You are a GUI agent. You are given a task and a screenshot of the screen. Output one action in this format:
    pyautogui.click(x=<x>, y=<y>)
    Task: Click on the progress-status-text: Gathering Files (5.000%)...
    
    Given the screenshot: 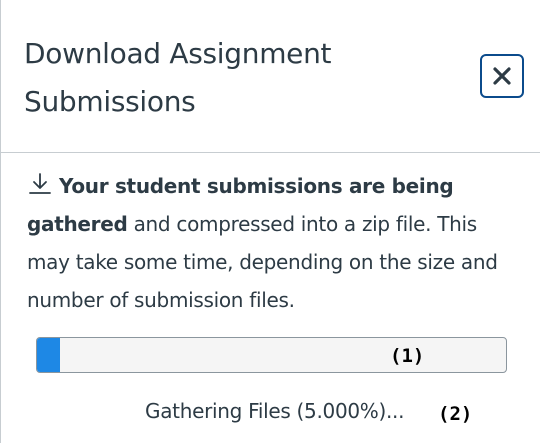 What is the action you would take?
    pyautogui.click(x=275, y=411)
    